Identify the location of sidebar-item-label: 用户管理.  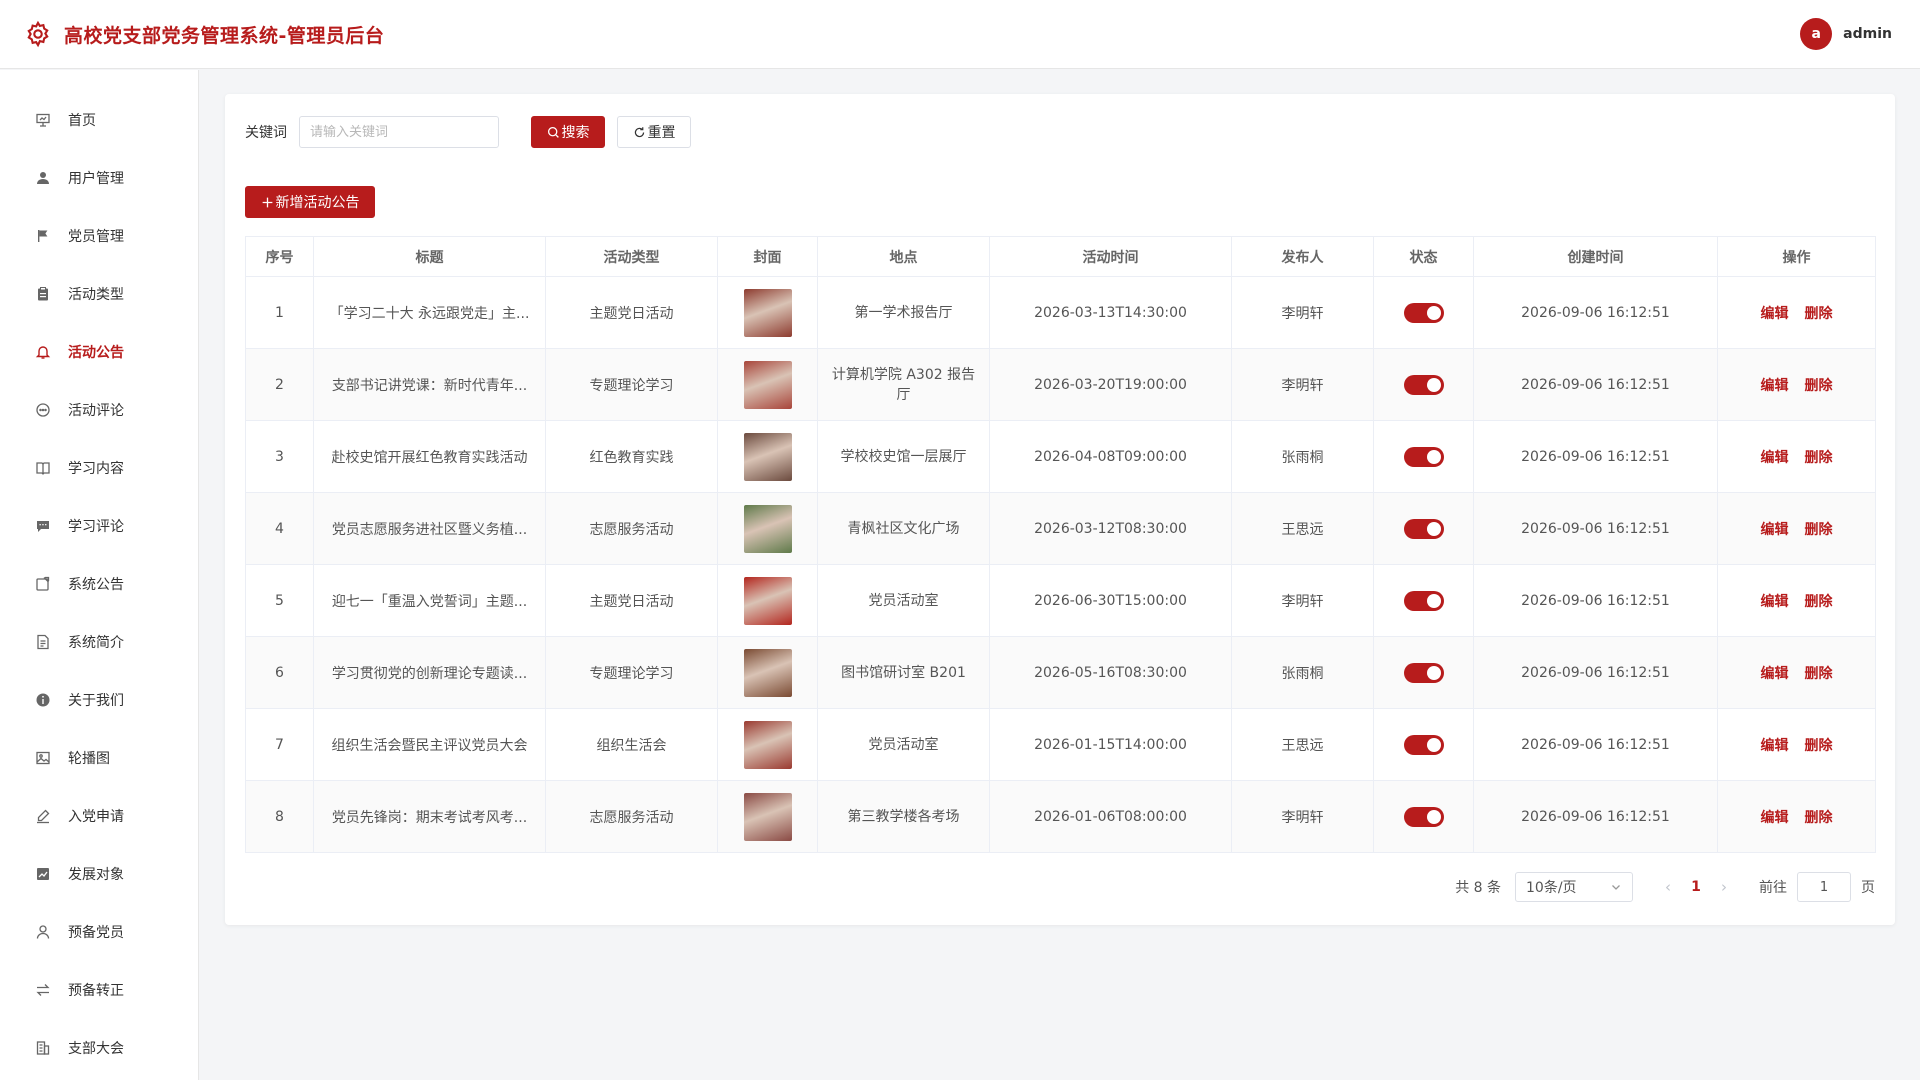
(96, 179).